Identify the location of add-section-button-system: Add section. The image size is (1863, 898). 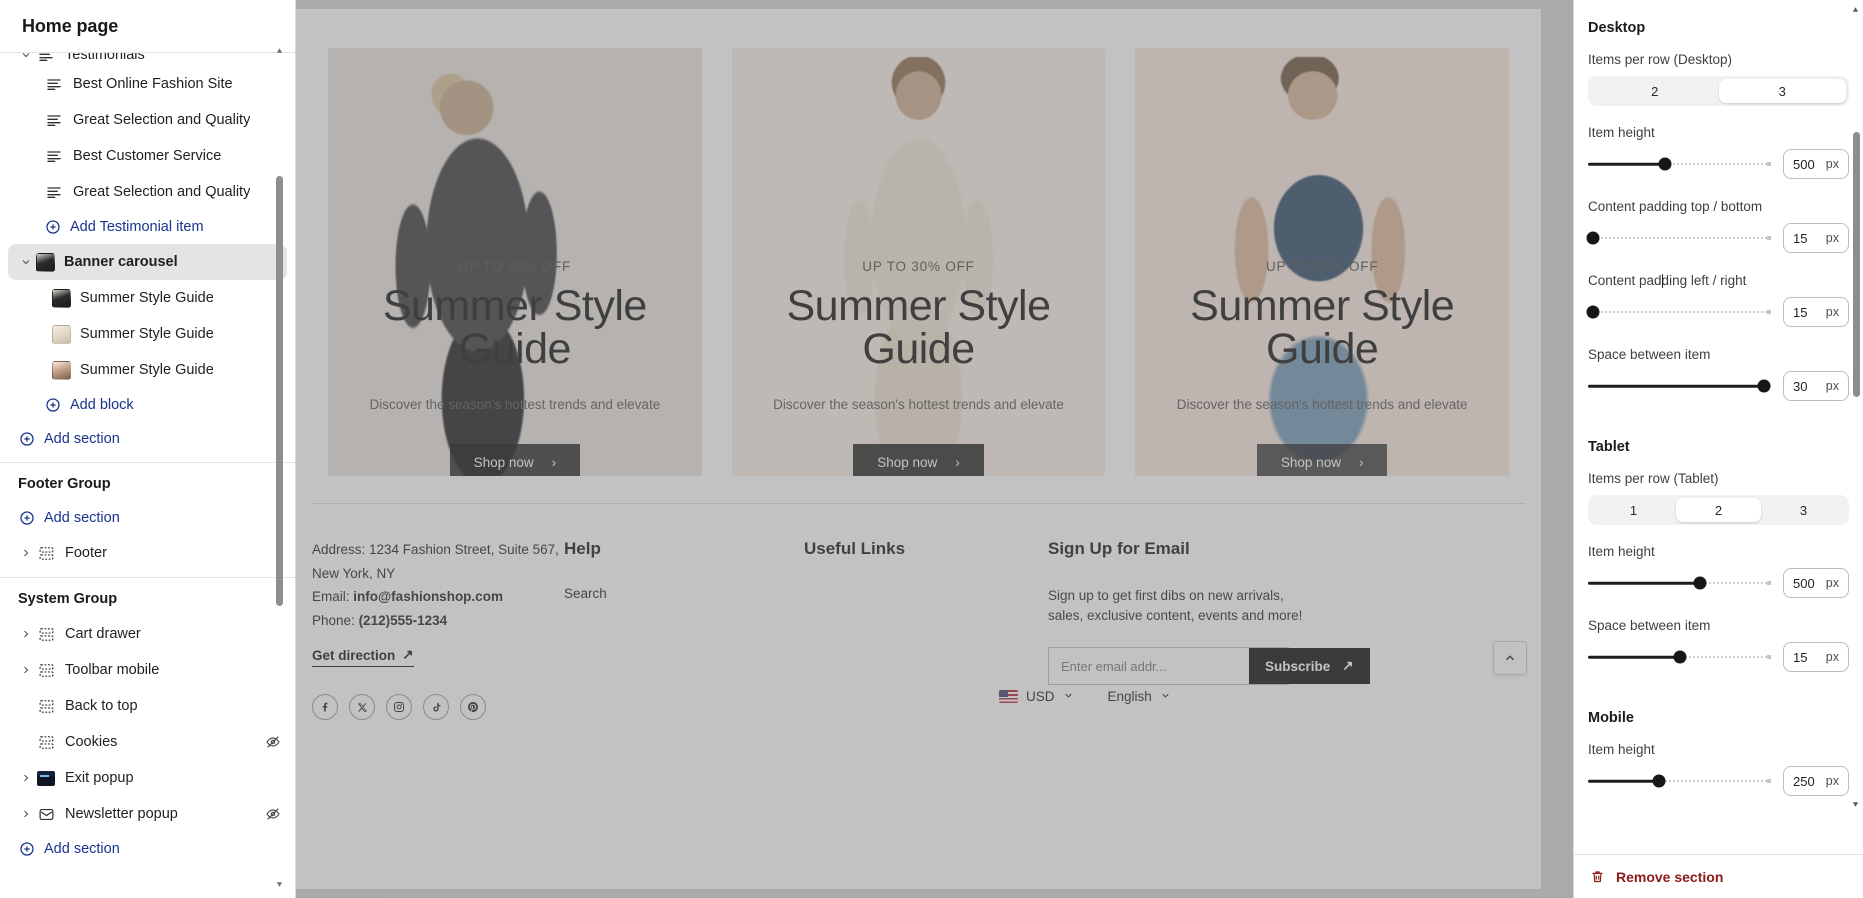
(147, 849).